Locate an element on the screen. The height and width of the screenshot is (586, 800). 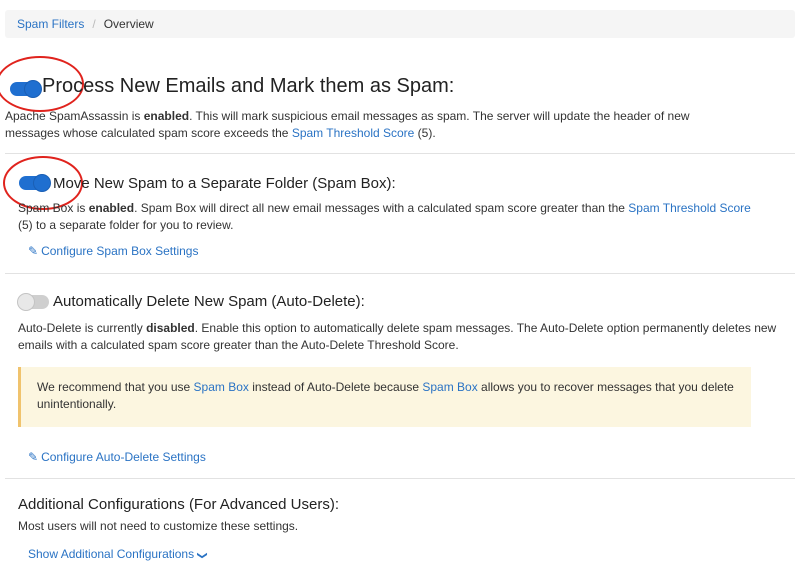
breadcrumb: Spam Filters / Overview is located at coordinates (400, 24).